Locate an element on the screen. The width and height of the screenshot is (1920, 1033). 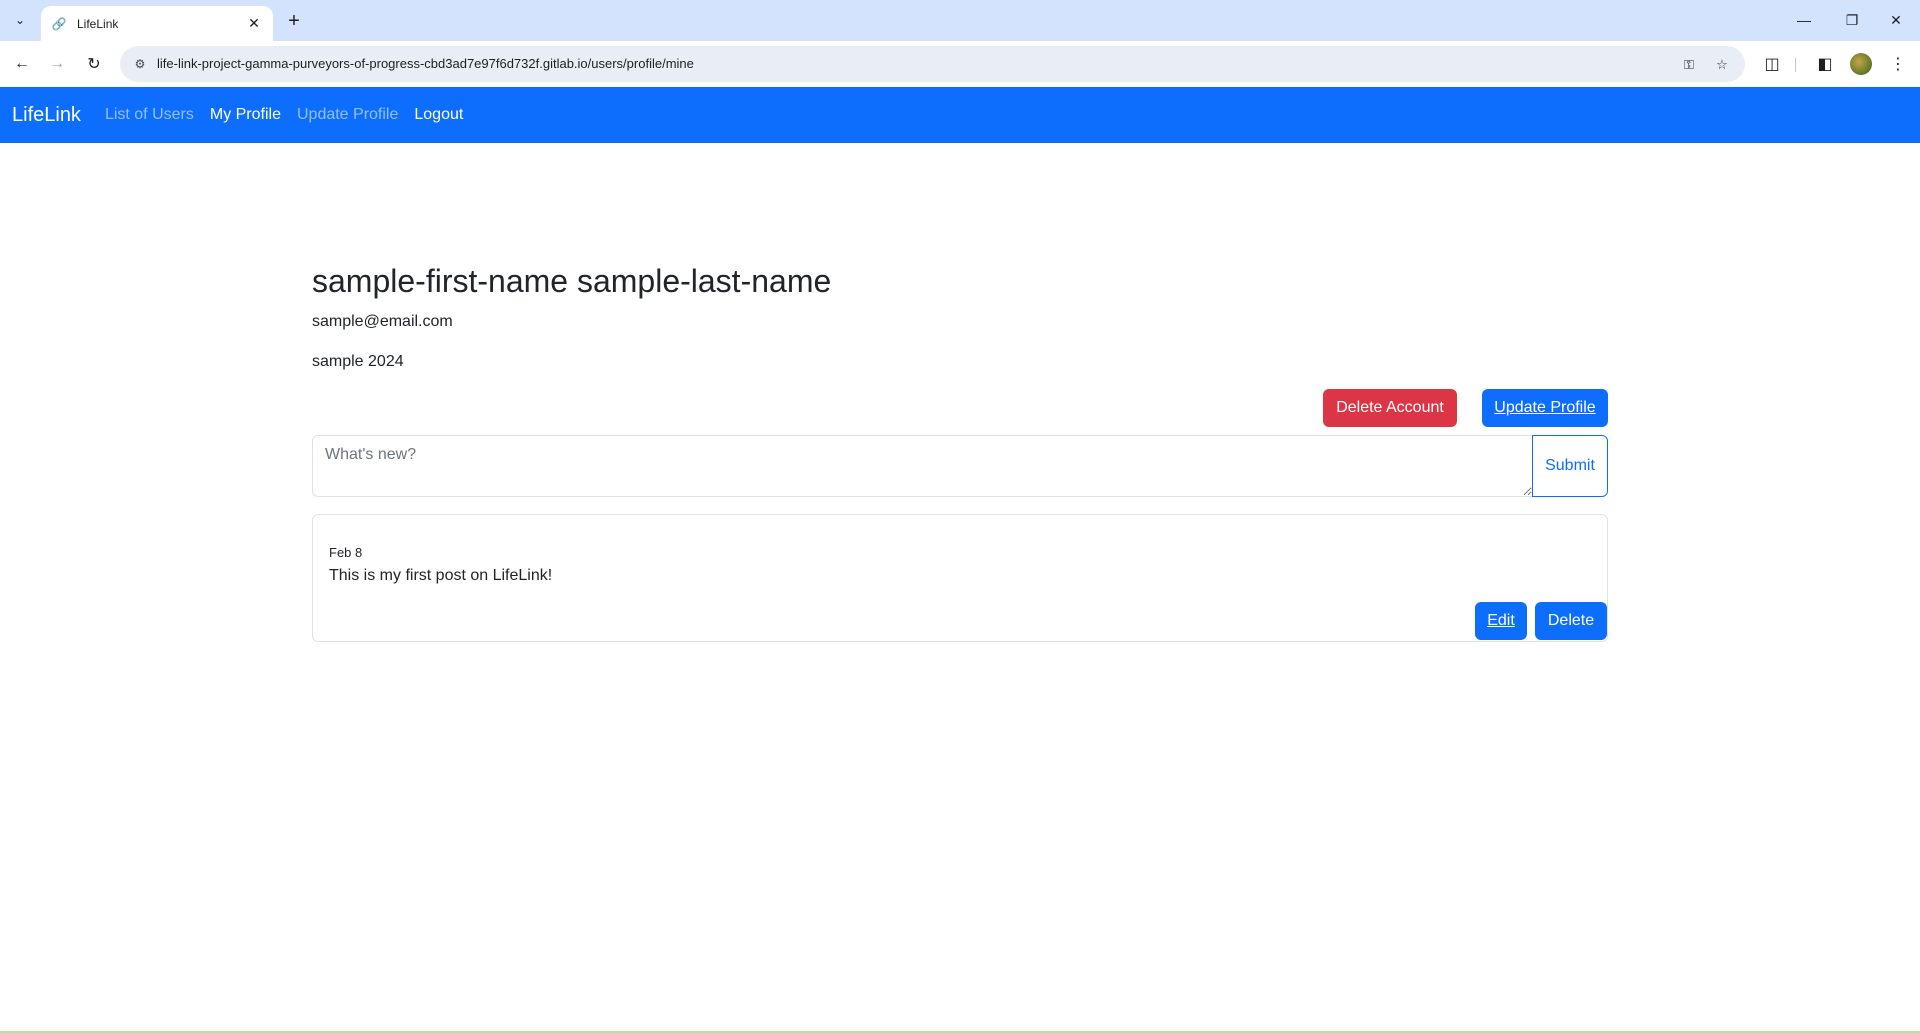
browser-tab: 🔗 LifeLink ✕ is located at coordinates (157, 23).